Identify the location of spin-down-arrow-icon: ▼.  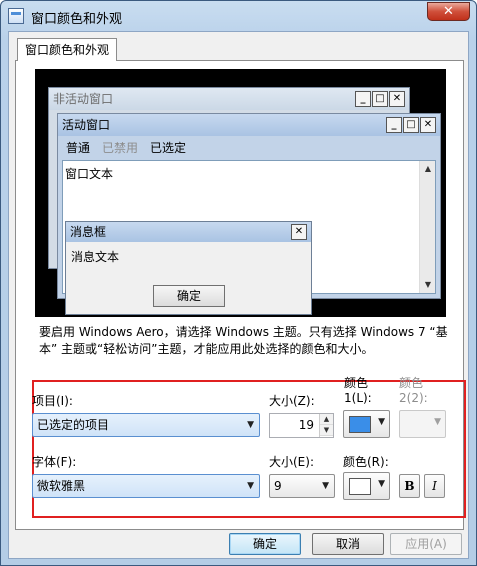
(326, 430).